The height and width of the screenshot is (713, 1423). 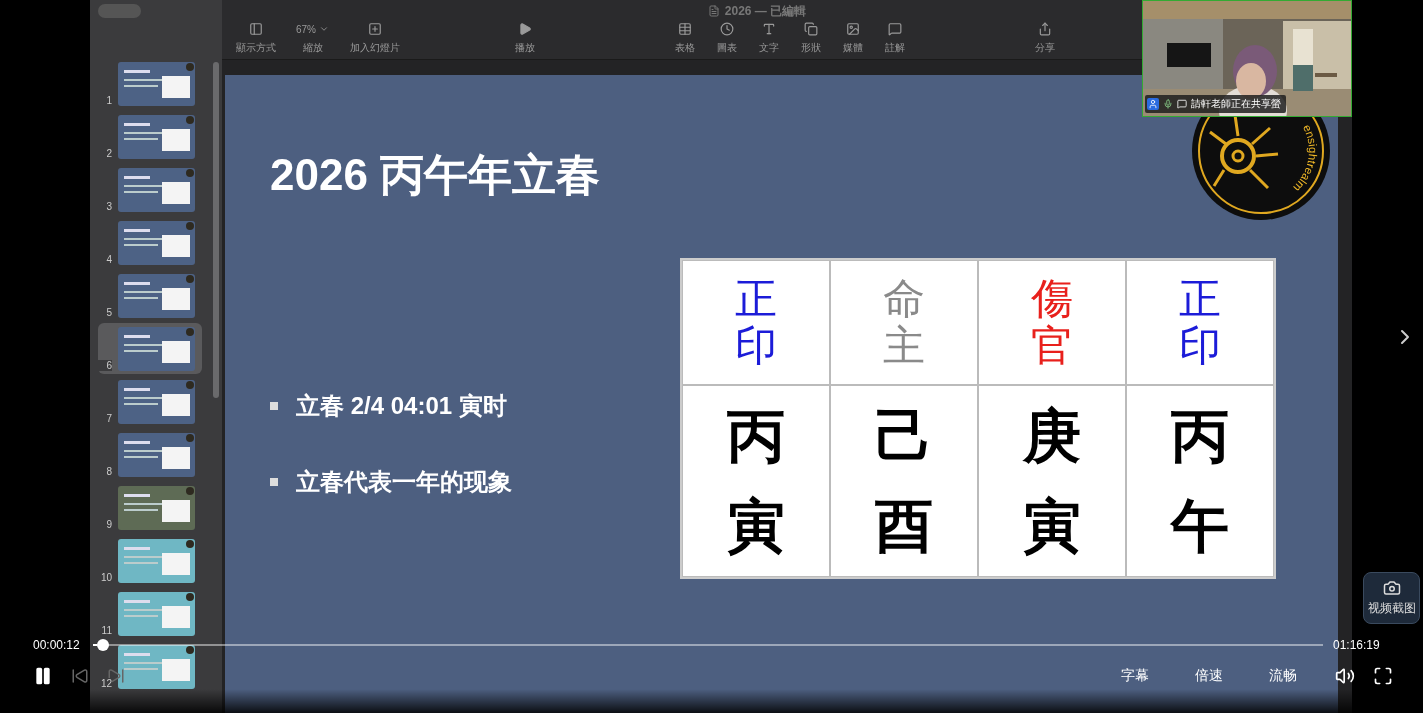 What do you see at coordinates (324, 29) in the screenshot?
I see `chevron-icon` at bounding box center [324, 29].